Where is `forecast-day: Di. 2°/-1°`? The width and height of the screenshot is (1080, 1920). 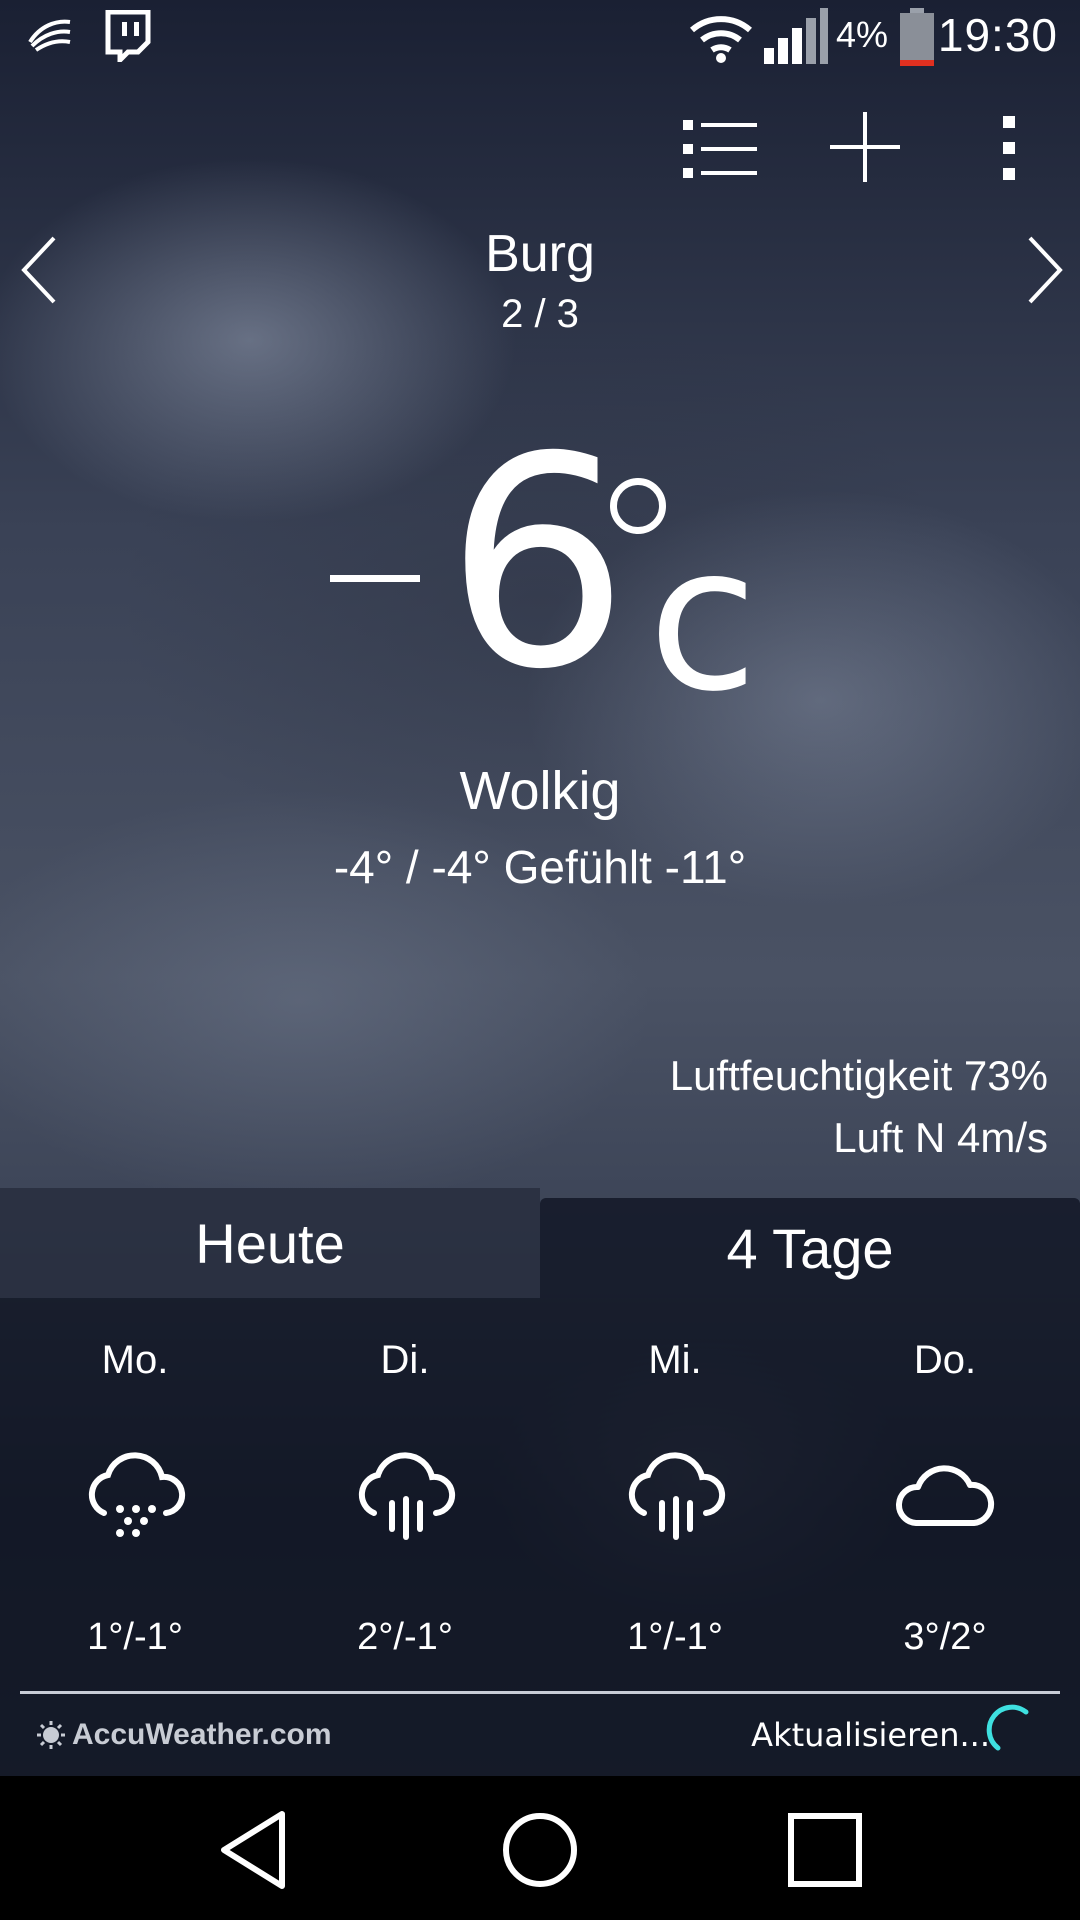
forecast-day: Di. 2°/-1° is located at coordinates (405, 1493).